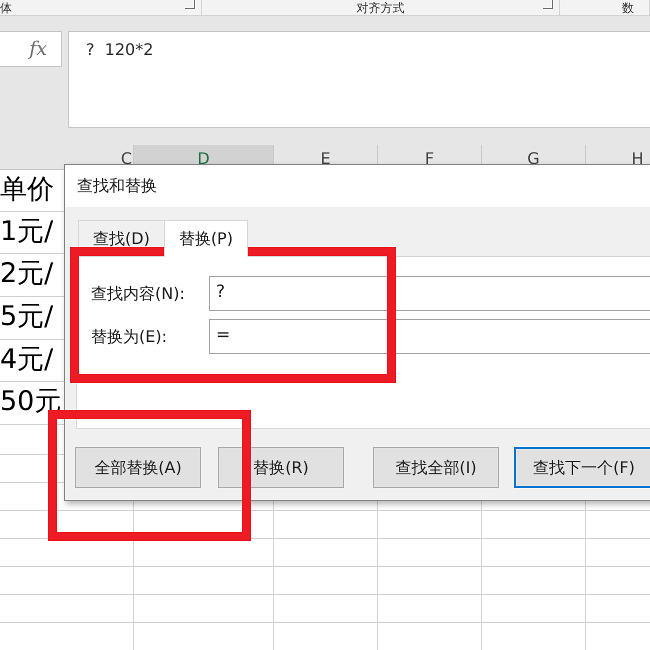 This screenshot has width=650, height=650. Describe the element at coordinates (27, 274) in the screenshot. I see `cell-text: 2元/` at that location.